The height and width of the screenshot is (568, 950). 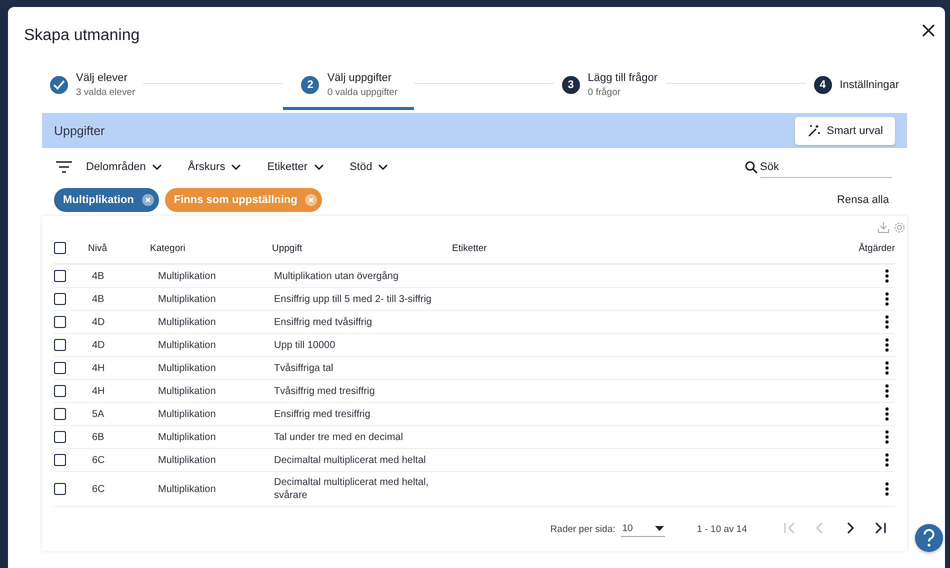 What do you see at coordinates (470, 248) in the screenshot?
I see `column-header: Etiketter` at bounding box center [470, 248].